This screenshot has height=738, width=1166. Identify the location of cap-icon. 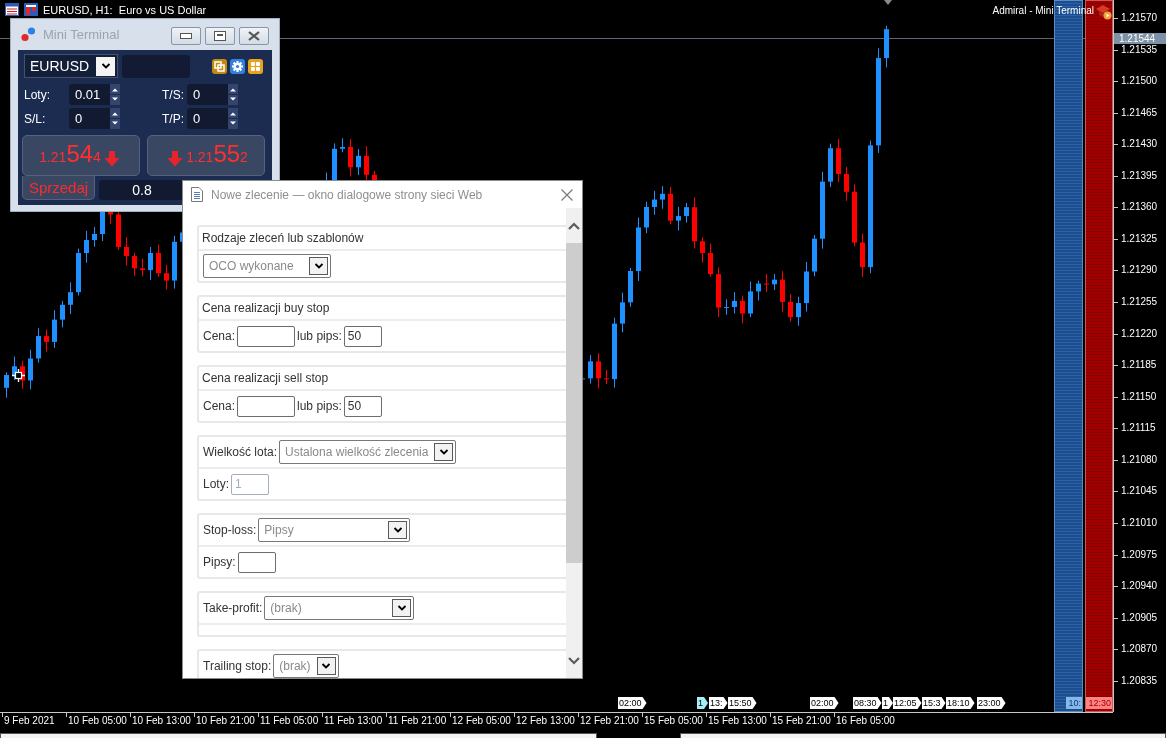
(1103, 11).